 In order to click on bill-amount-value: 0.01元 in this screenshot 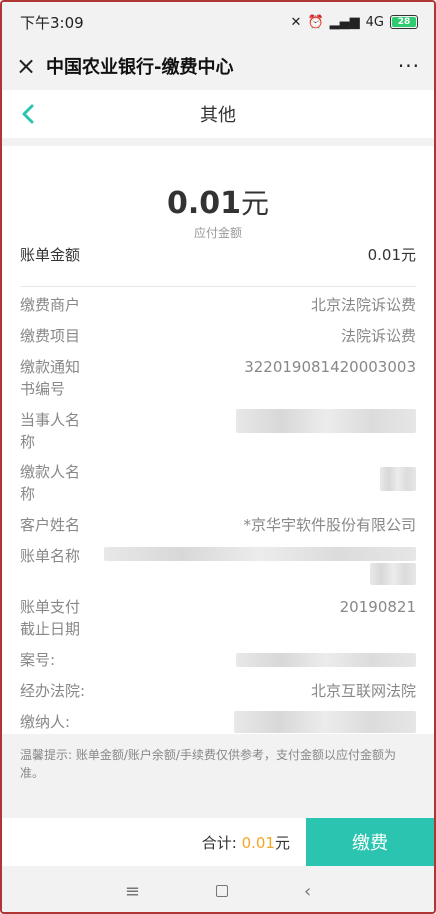, I will do `click(391, 255)`.